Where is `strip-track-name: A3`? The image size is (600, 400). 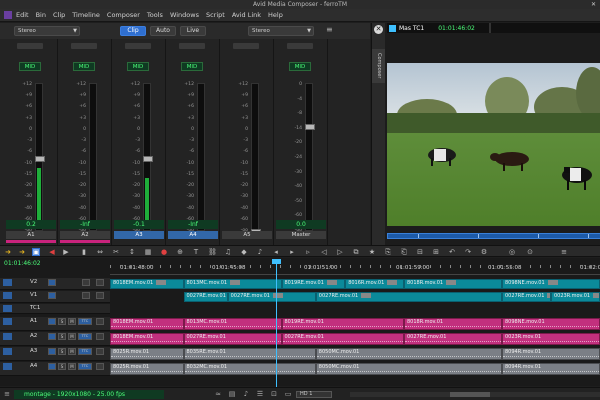
strip-track-name: A3 is located at coordinates (139, 235).